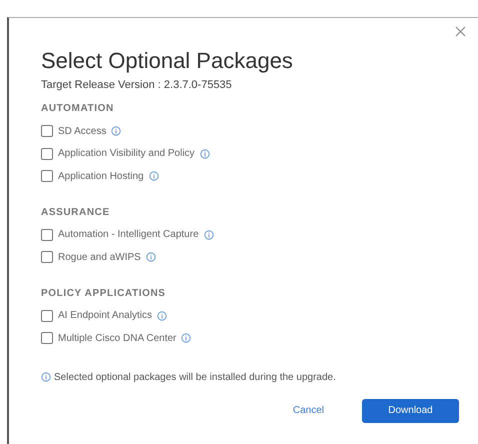 Image resolution: width=478 pixels, height=444 pixels. Describe the element at coordinates (104, 293) in the screenshot. I see `section-heading: POLICY APPLICATIONS` at that location.